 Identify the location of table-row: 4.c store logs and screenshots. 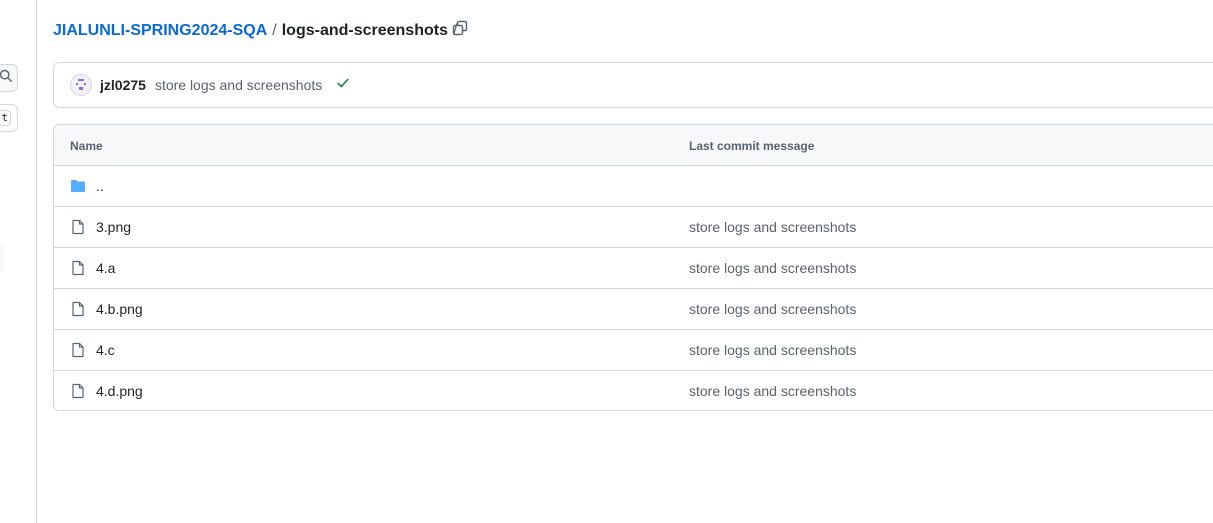
(633, 350).